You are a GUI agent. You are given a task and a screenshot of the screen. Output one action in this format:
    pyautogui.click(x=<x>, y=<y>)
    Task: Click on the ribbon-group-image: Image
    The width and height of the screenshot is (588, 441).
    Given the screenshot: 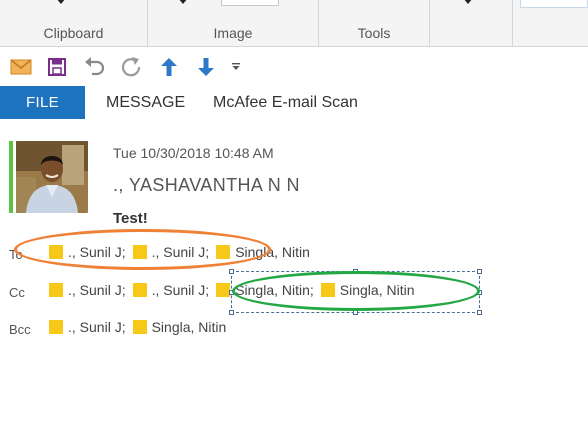 What is the action you would take?
    pyautogui.click(x=233, y=23)
    